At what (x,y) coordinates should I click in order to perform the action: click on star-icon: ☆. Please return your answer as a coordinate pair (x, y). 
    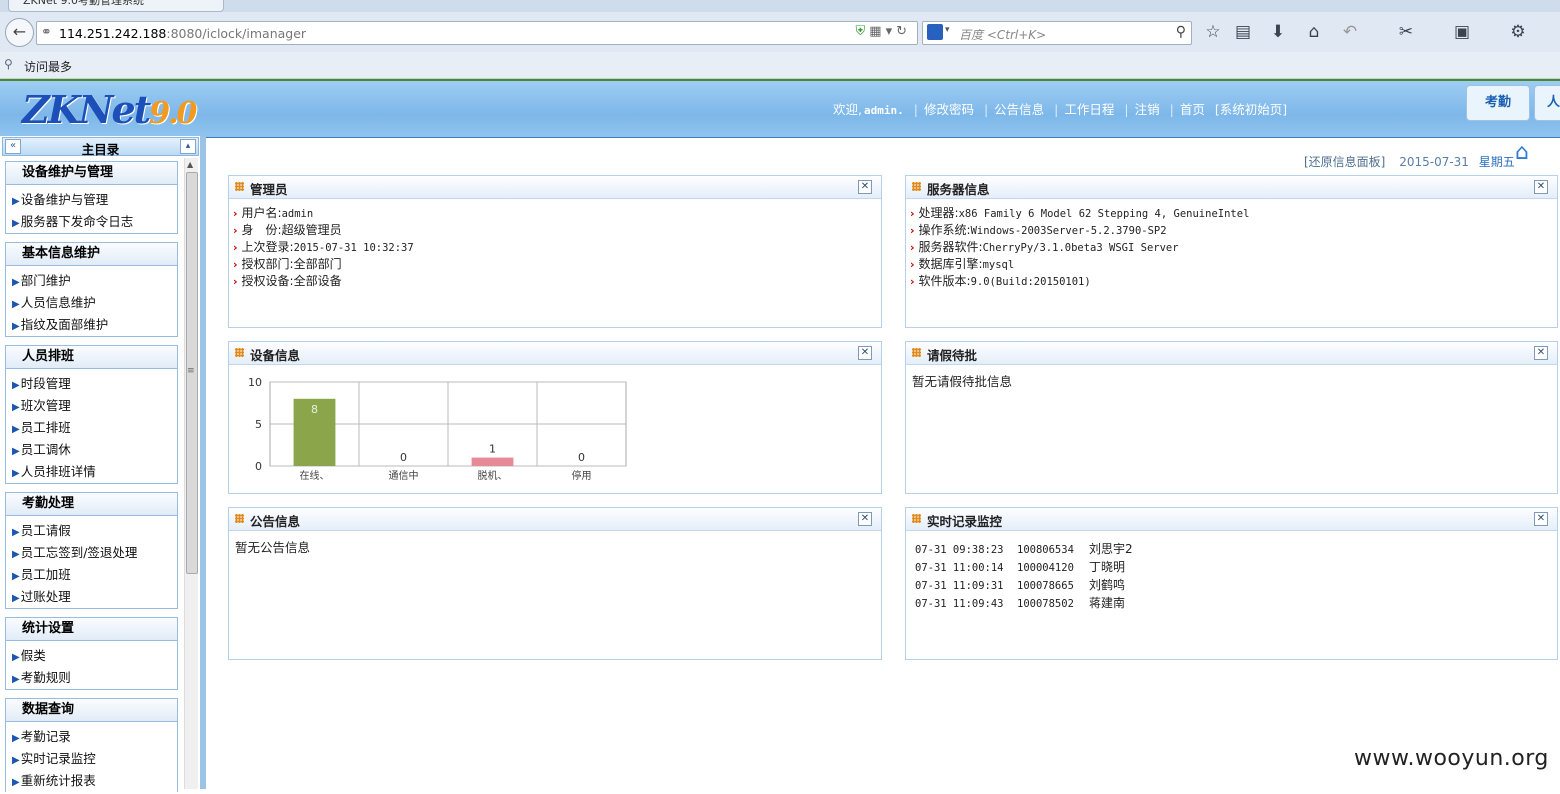
    Looking at the image, I should click on (1213, 32).